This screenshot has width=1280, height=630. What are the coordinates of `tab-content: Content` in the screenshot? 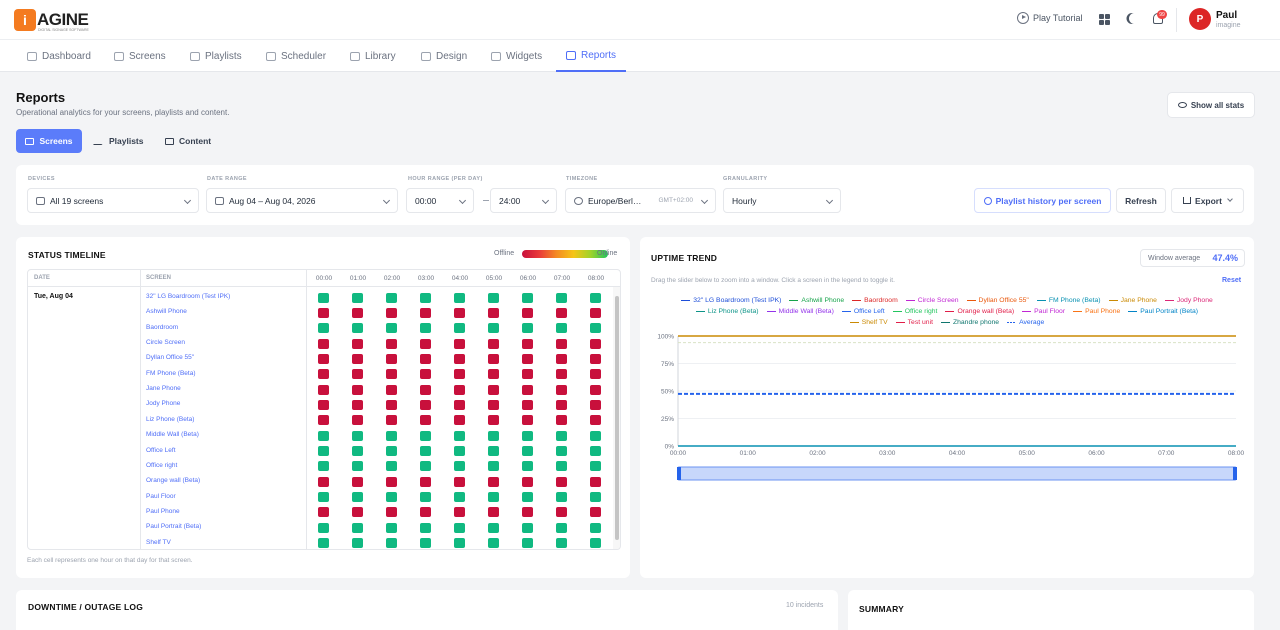 It's located at (188, 141).